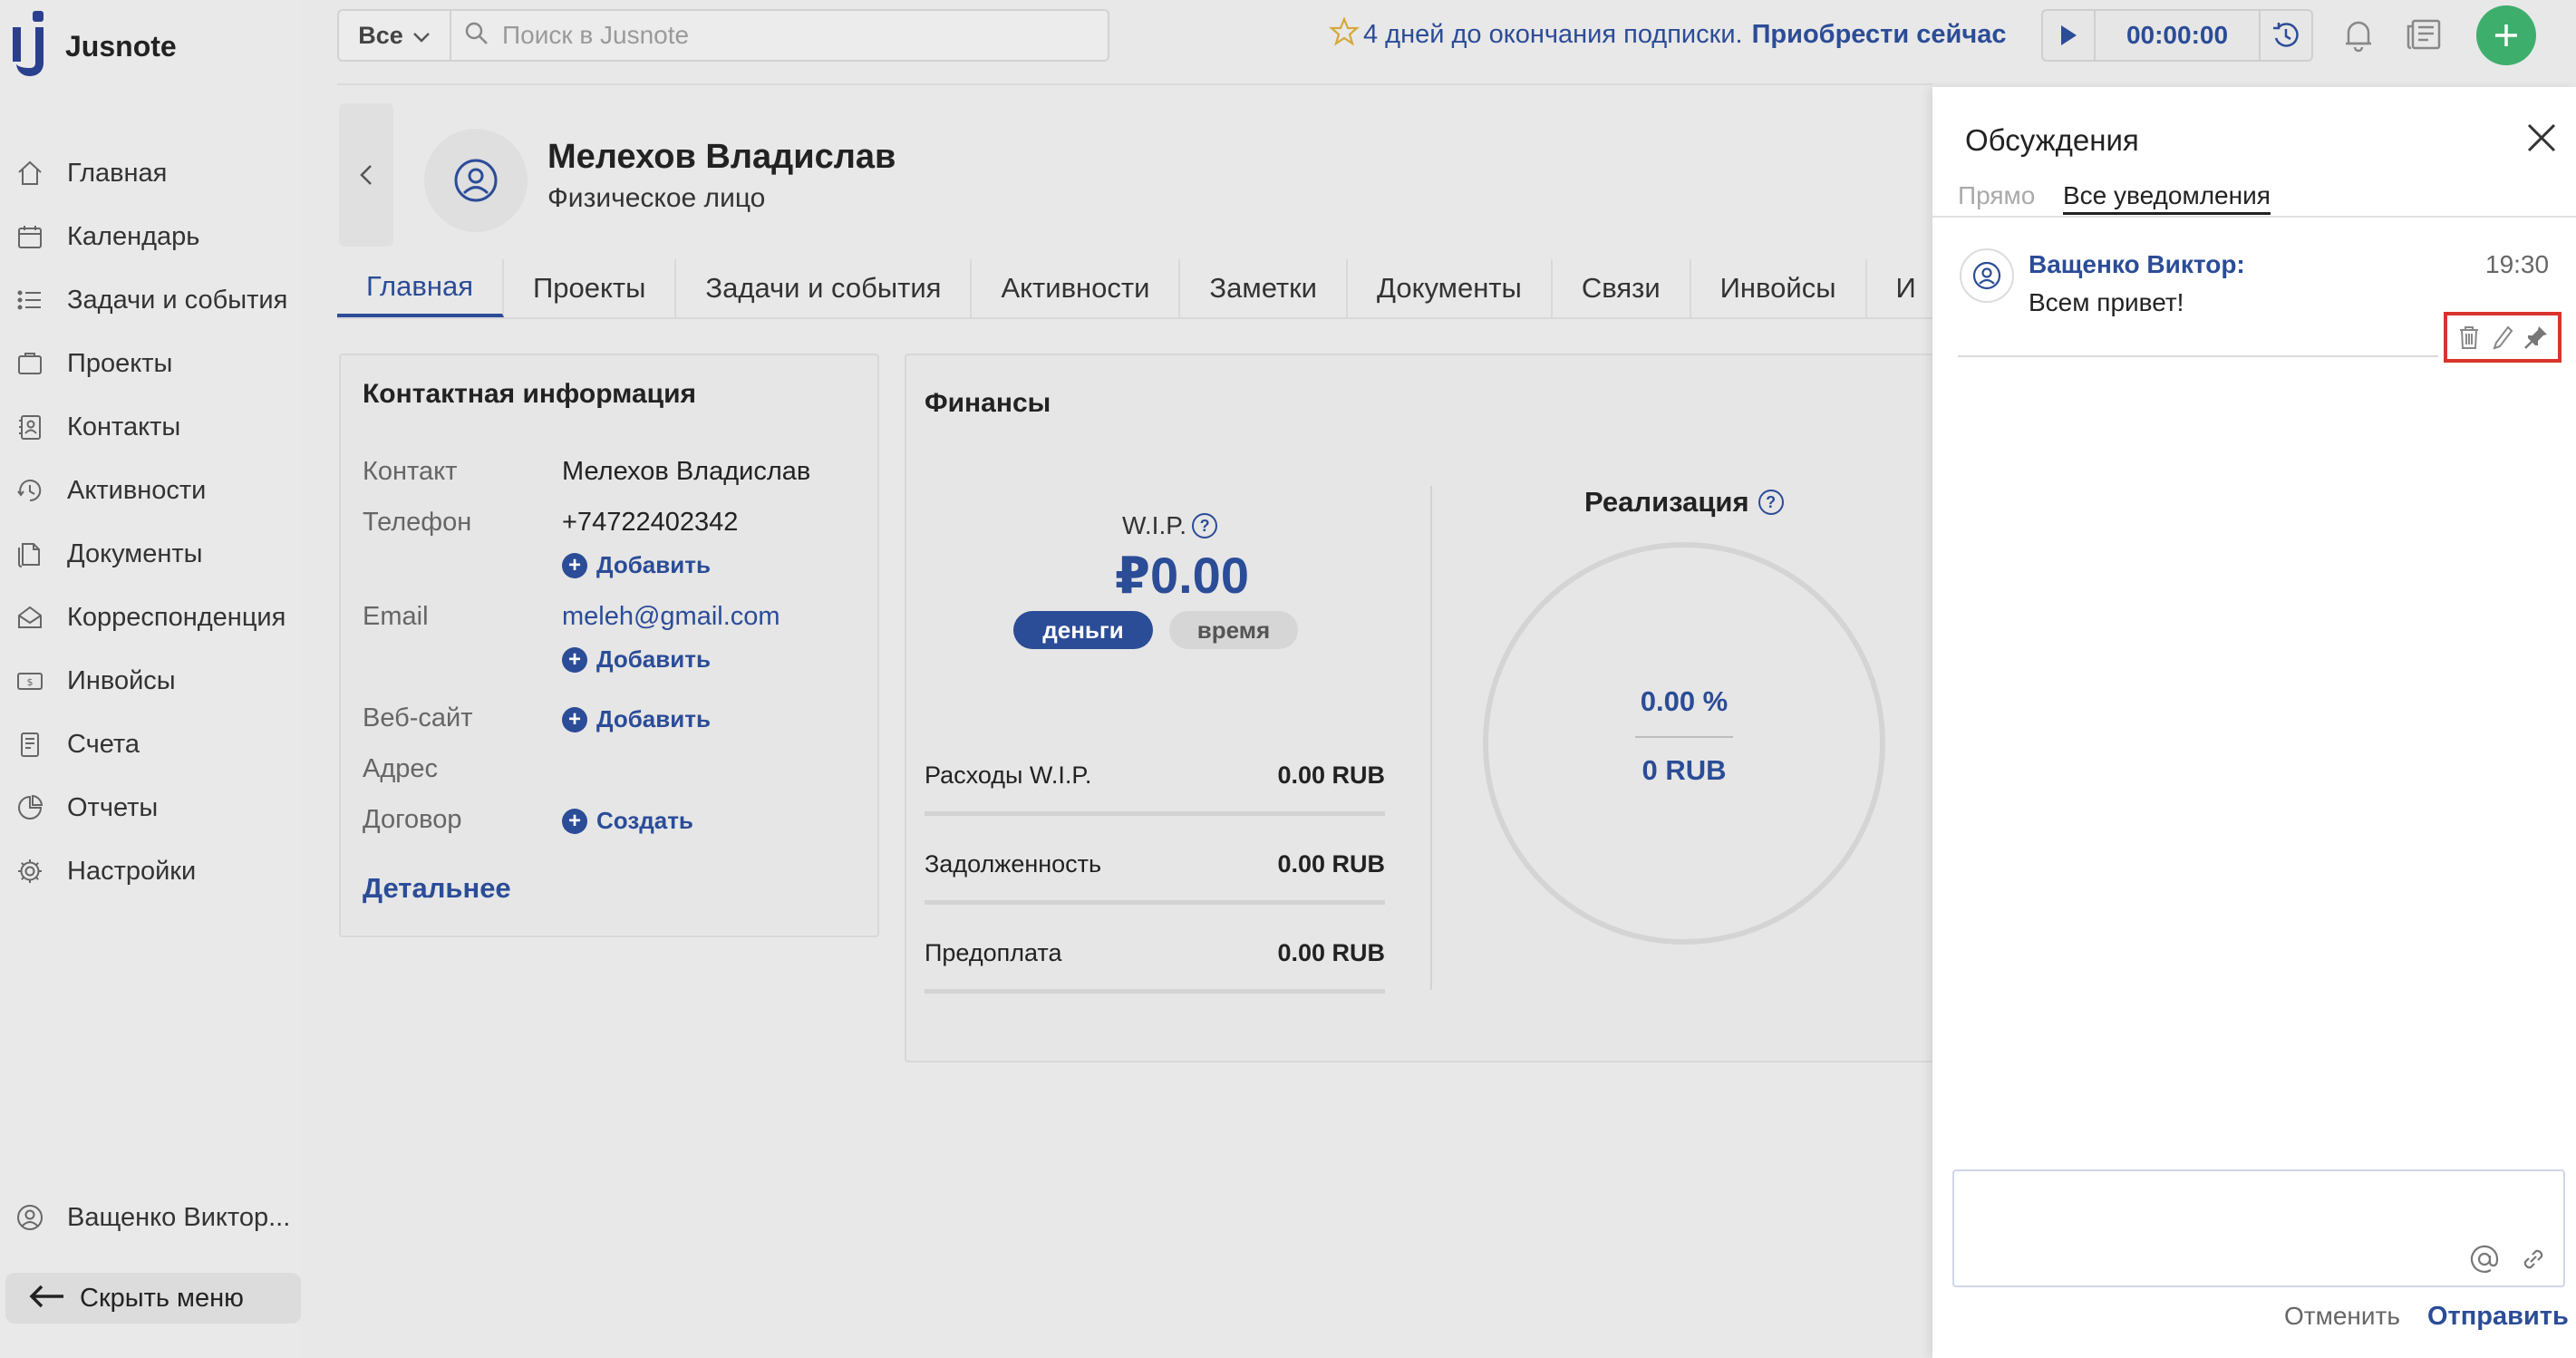 This screenshot has height=1358, width=2576. What do you see at coordinates (1879, 35) in the screenshot?
I see `buy-now-link: Приобрести сейчас` at bounding box center [1879, 35].